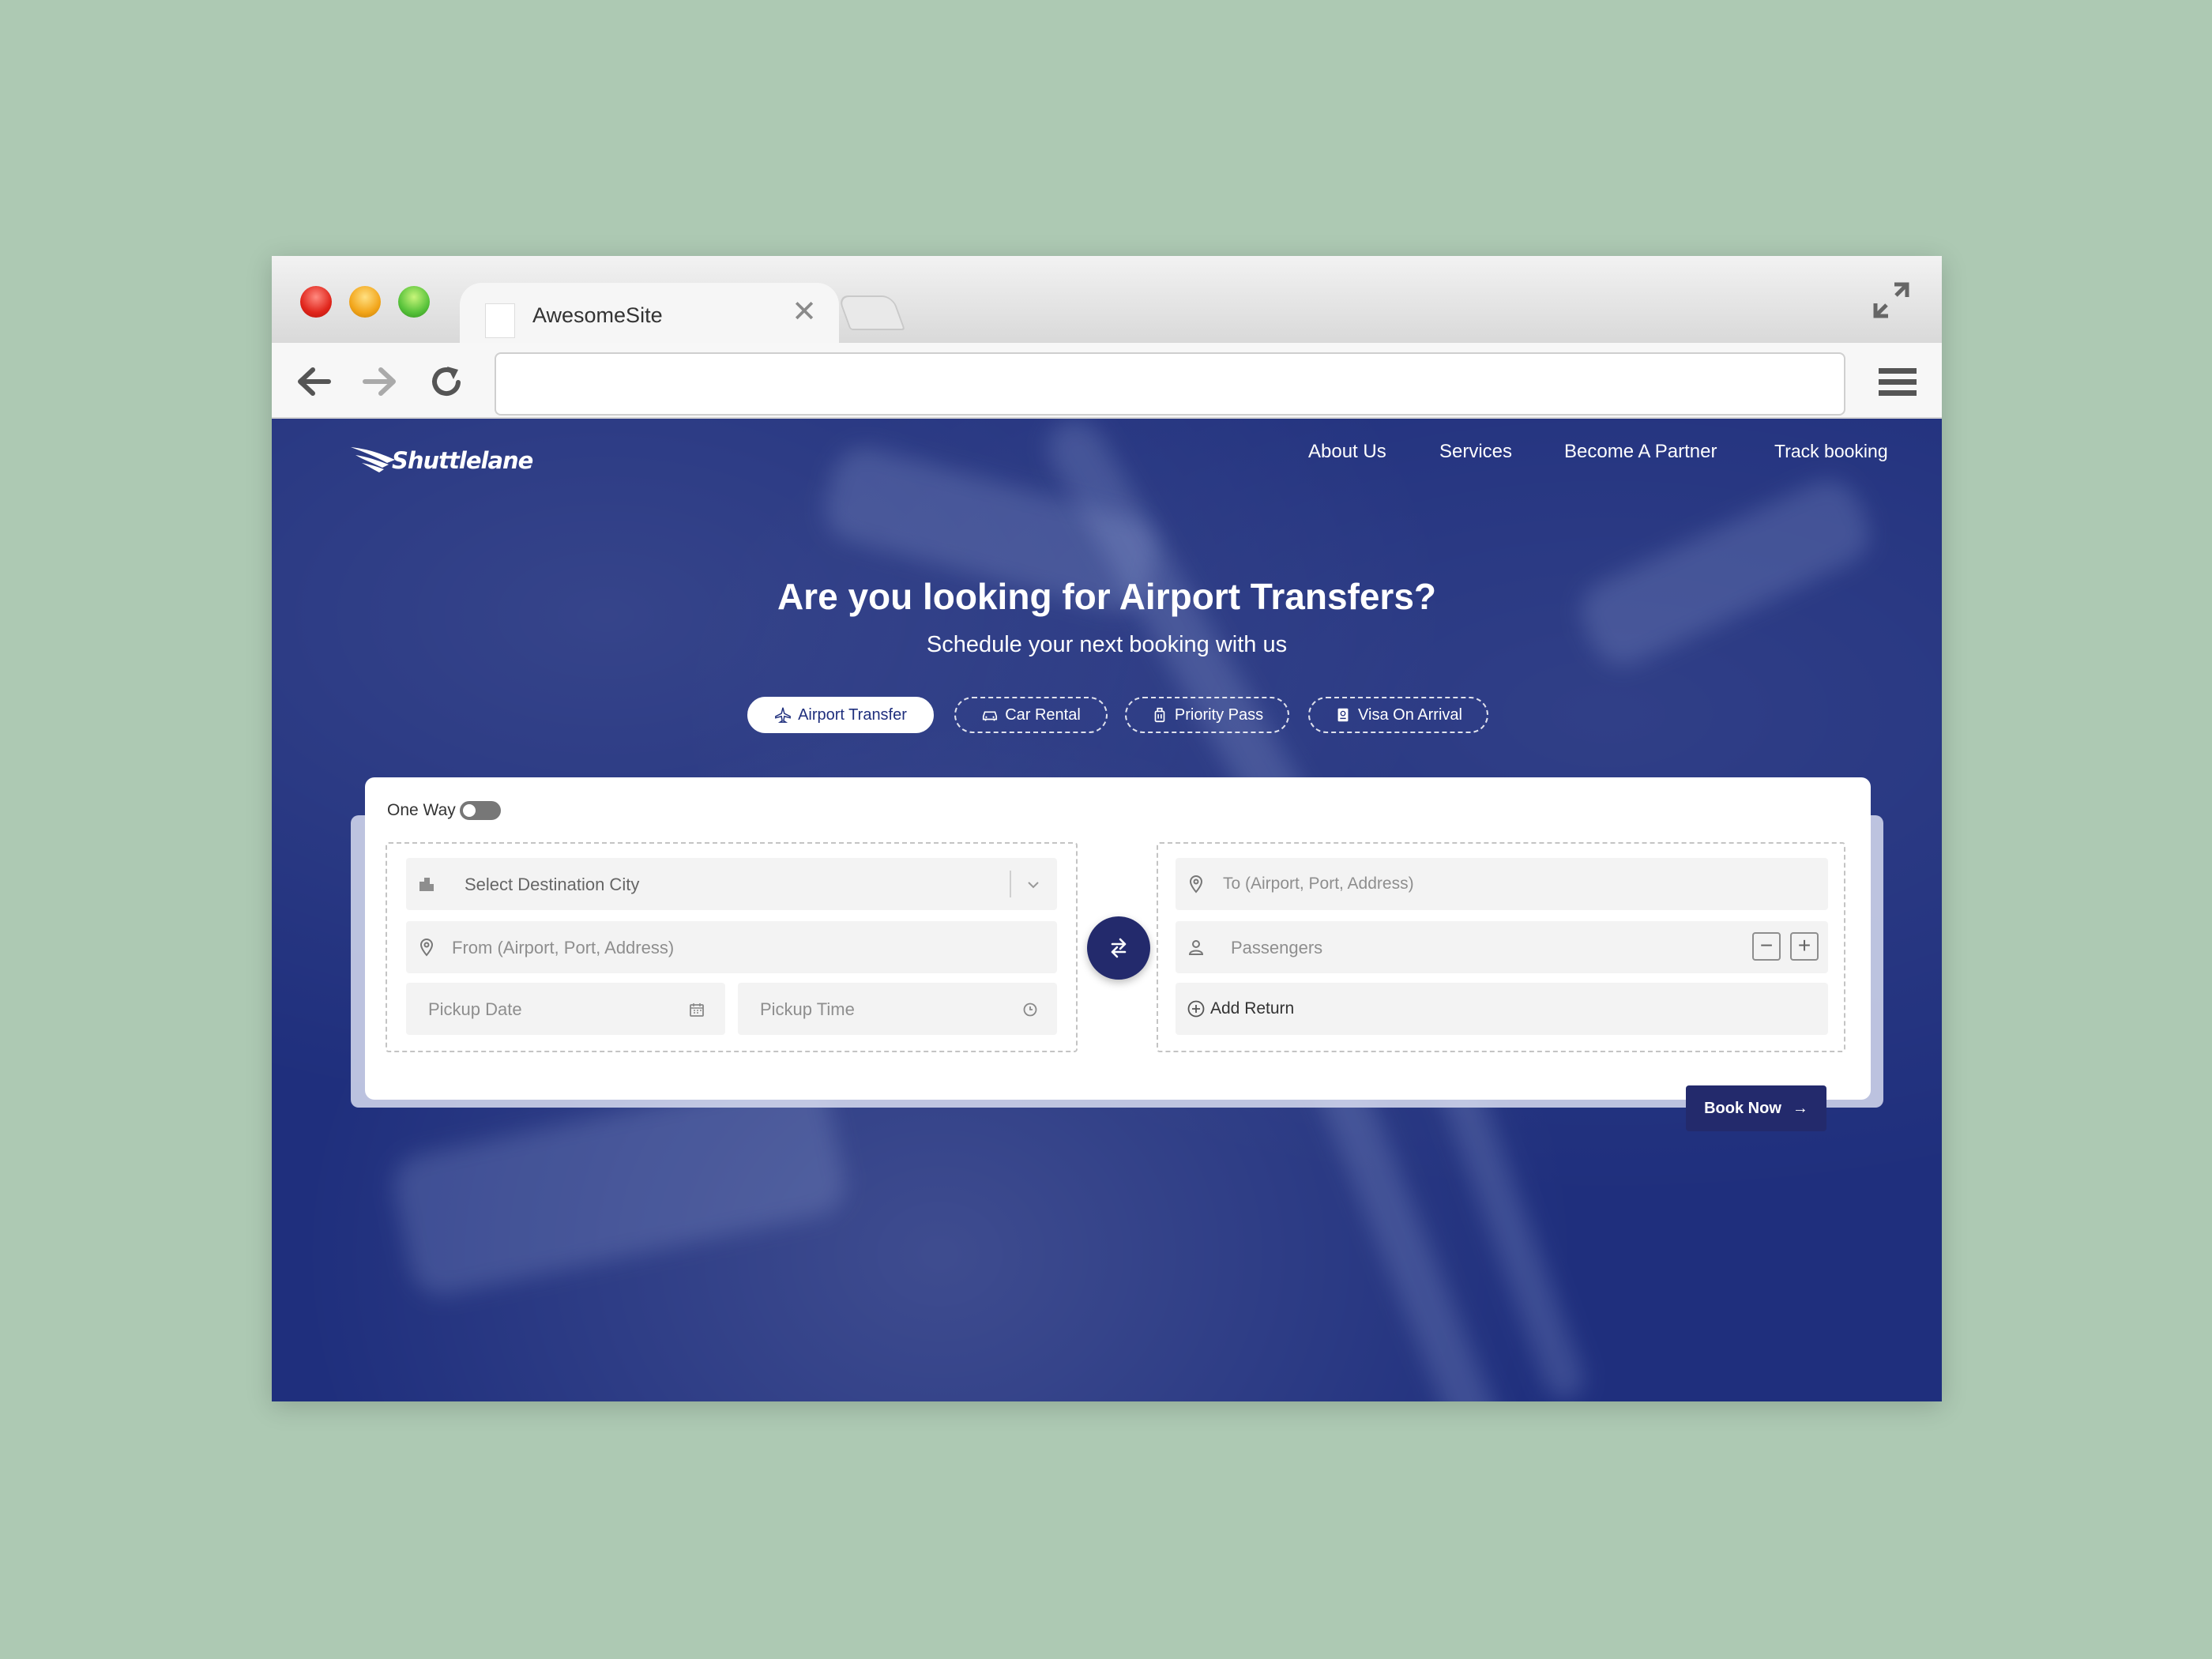 The image size is (2212, 1659). I want to click on tab-visa-on-arrival: Visa On Arrival, so click(1398, 715).